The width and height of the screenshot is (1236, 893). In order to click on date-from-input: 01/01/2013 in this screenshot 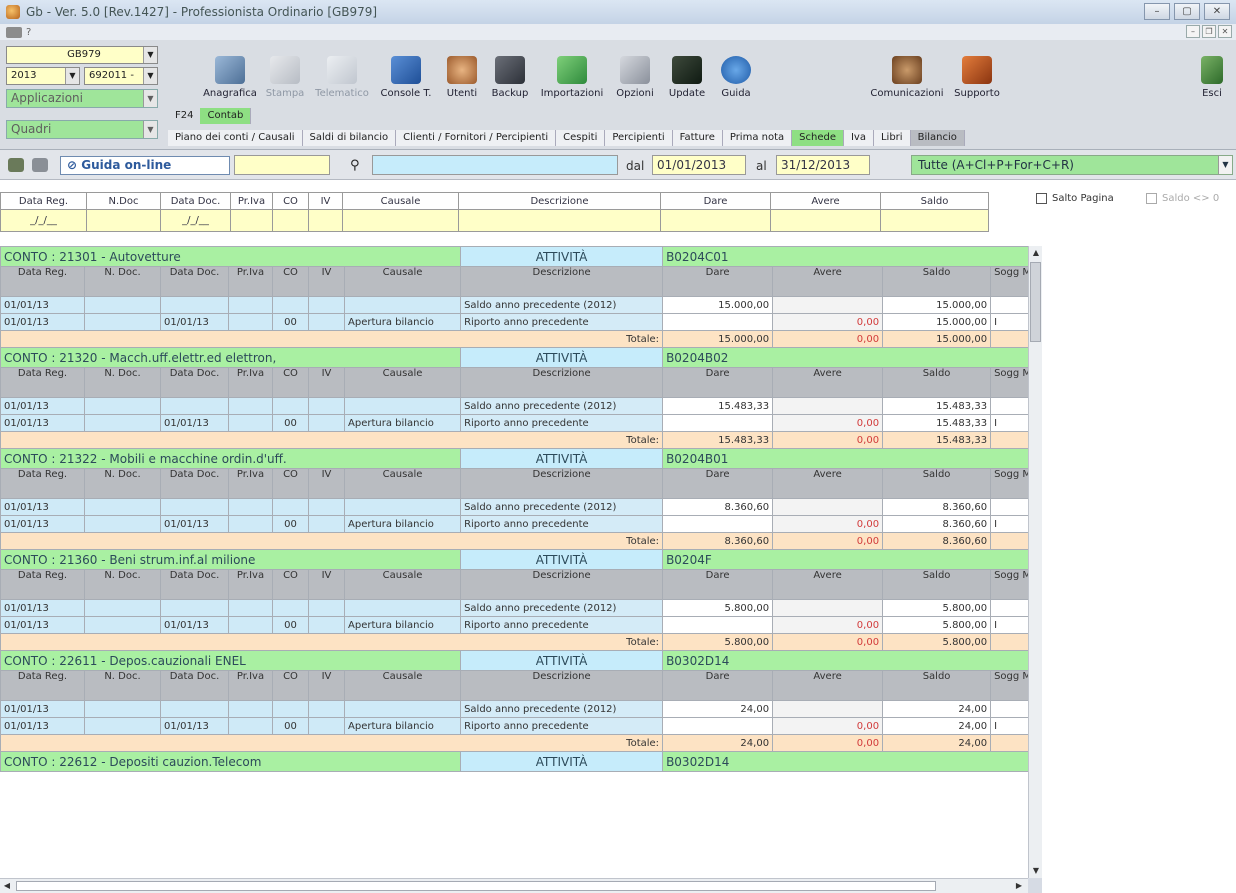, I will do `click(699, 165)`.